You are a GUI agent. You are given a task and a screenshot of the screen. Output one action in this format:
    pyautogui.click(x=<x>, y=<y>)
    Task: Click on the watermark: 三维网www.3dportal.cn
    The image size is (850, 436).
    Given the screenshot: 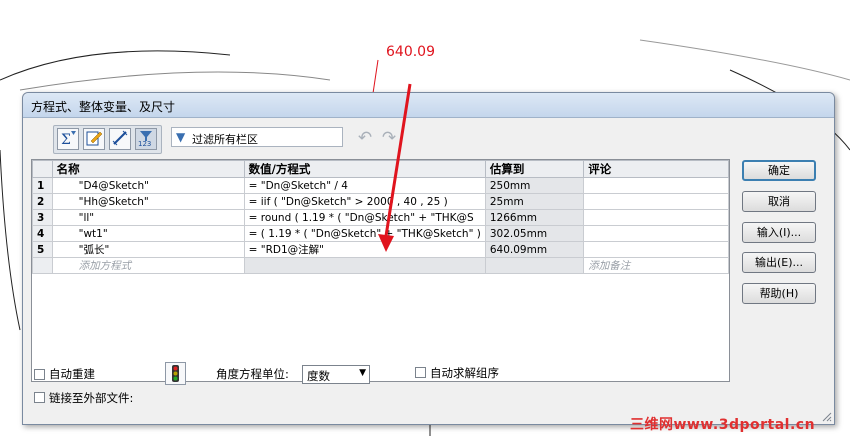 What is the action you would take?
    pyautogui.click(x=723, y=425)
    